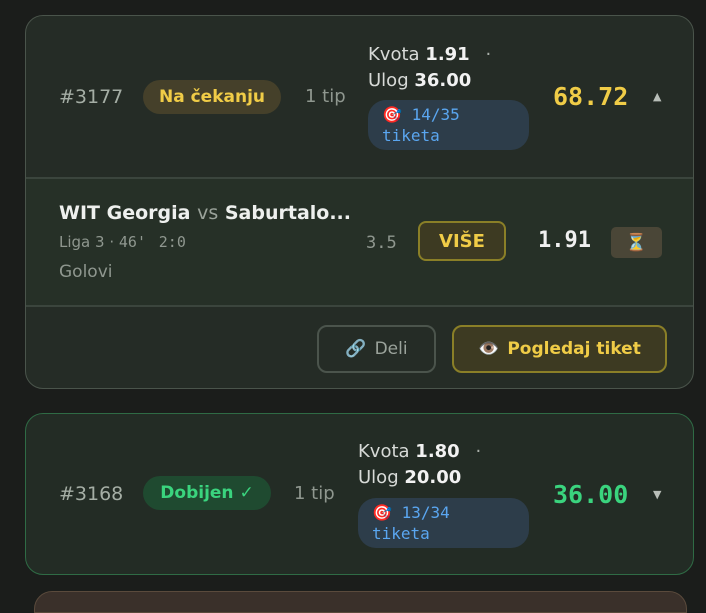 This screenshot has height=613, width=706. I want to click on progress-chip: 🎯 13/34 tiketa, so click(443, 523).